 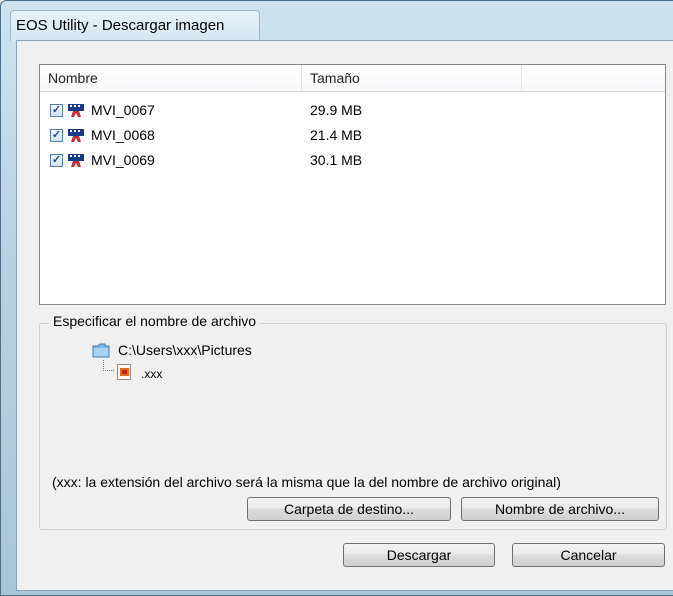 What do you see at coordinates (101, 350) in the screenshot?
I see `folder-icon` at bounding box center [101, 350].